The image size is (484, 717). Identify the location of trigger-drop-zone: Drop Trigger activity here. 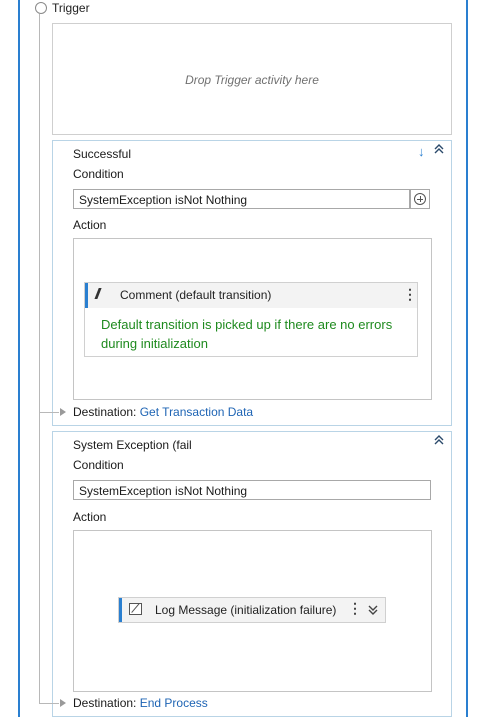
(252, 79).